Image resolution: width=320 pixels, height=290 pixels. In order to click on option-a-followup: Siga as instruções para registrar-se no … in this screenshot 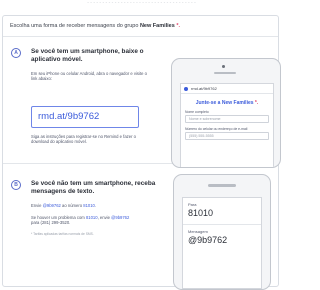, I will do `click(83, 139)`.